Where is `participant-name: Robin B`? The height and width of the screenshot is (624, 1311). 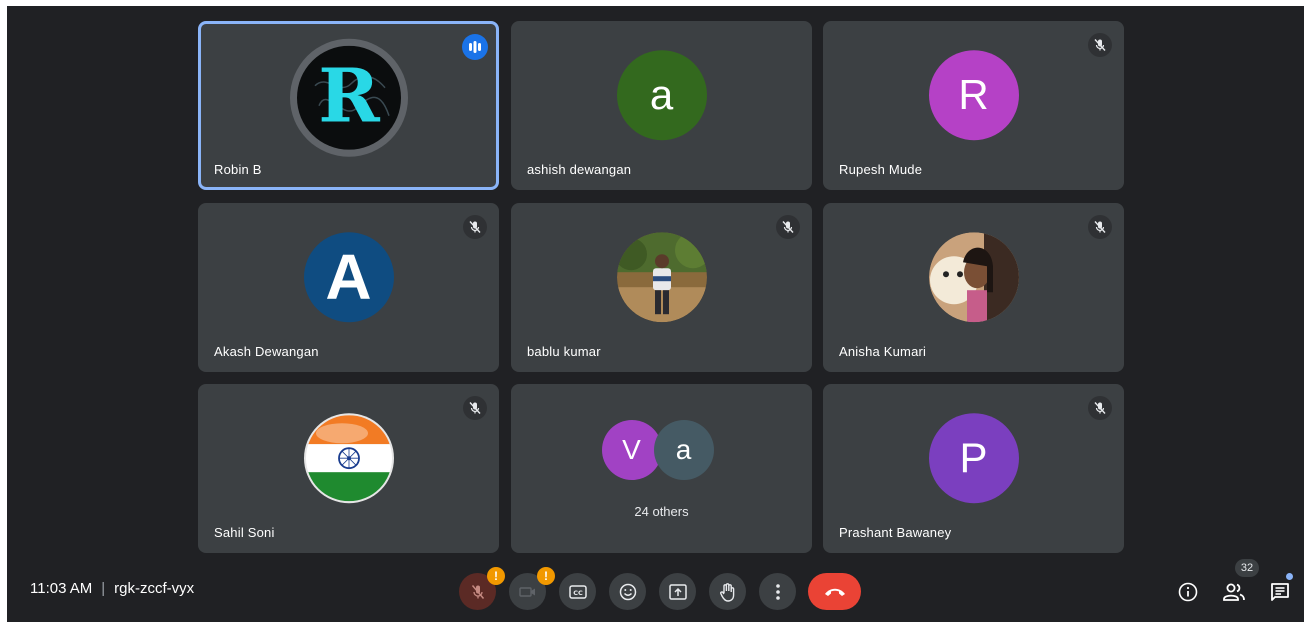
participant-name: Robin B is located at coordinates (238, 169).